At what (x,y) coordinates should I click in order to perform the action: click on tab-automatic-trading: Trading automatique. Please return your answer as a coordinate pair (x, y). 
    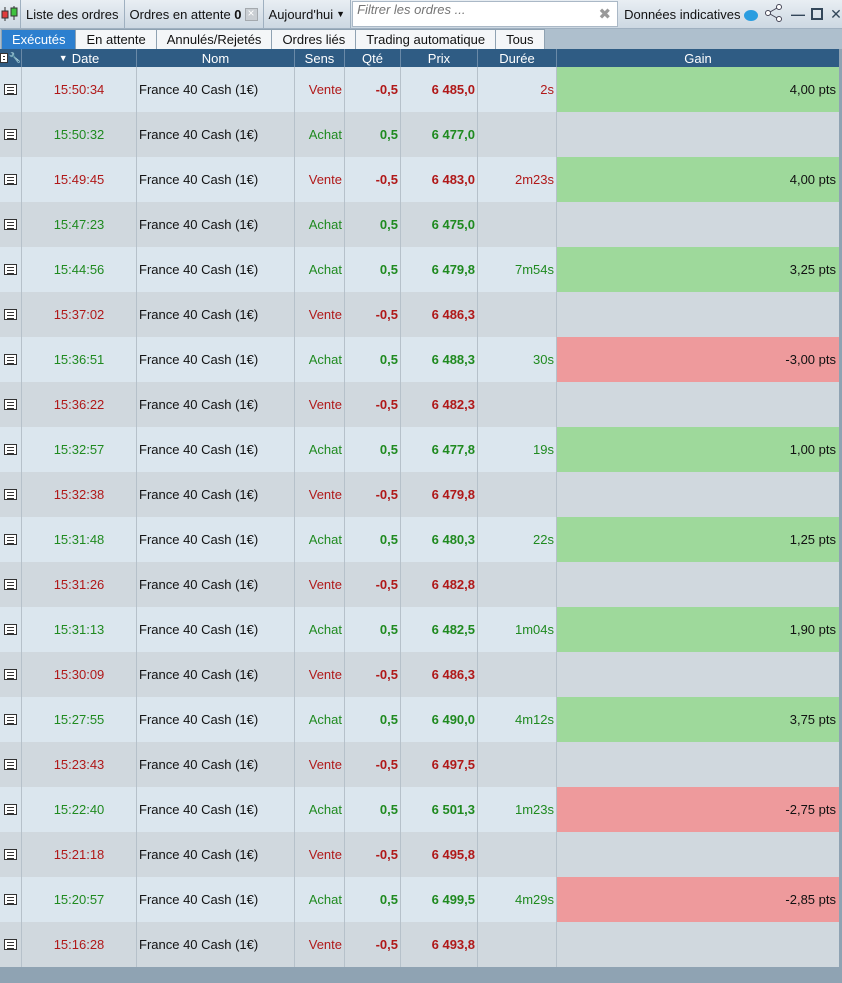
    Looking at the image, I should click on (426, 39).